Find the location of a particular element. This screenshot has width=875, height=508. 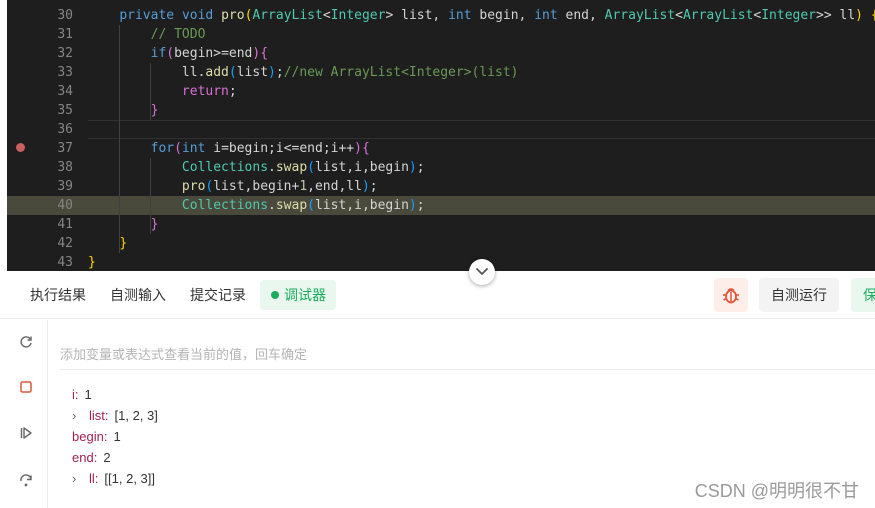

line-number: 40 is located at coordinates (40, 205).